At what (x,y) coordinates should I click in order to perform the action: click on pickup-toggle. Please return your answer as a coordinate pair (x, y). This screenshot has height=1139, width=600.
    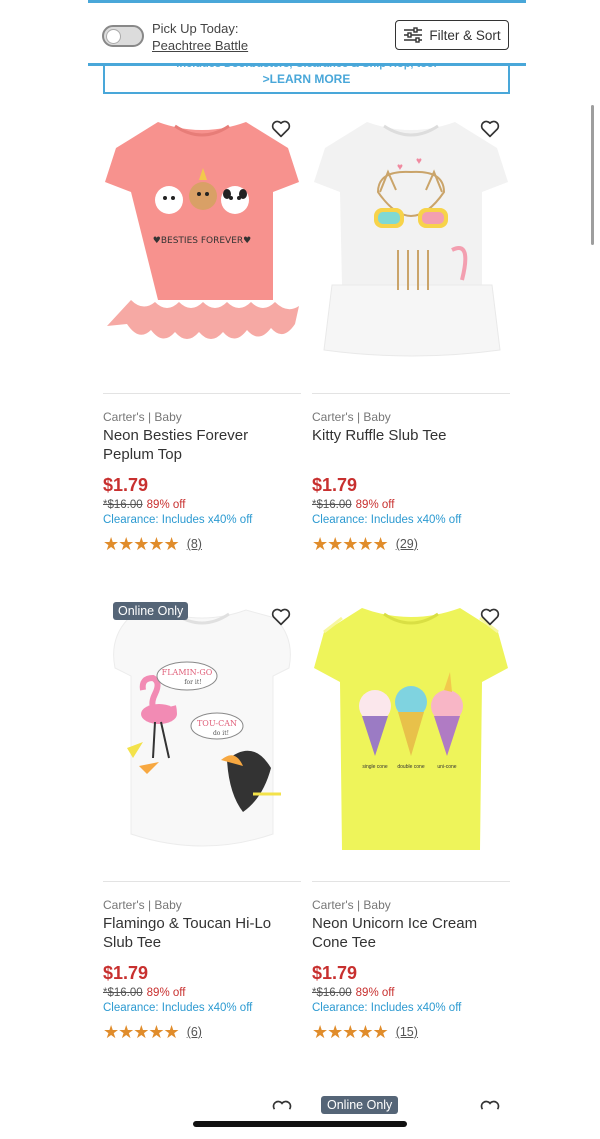
    Looking at the image, I should click on (123, 36).